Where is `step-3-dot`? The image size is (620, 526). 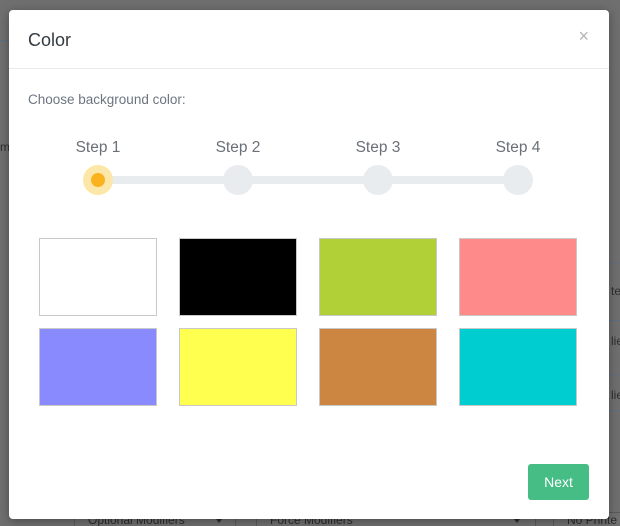
step-3-dot is located at coordinates (378, 180).